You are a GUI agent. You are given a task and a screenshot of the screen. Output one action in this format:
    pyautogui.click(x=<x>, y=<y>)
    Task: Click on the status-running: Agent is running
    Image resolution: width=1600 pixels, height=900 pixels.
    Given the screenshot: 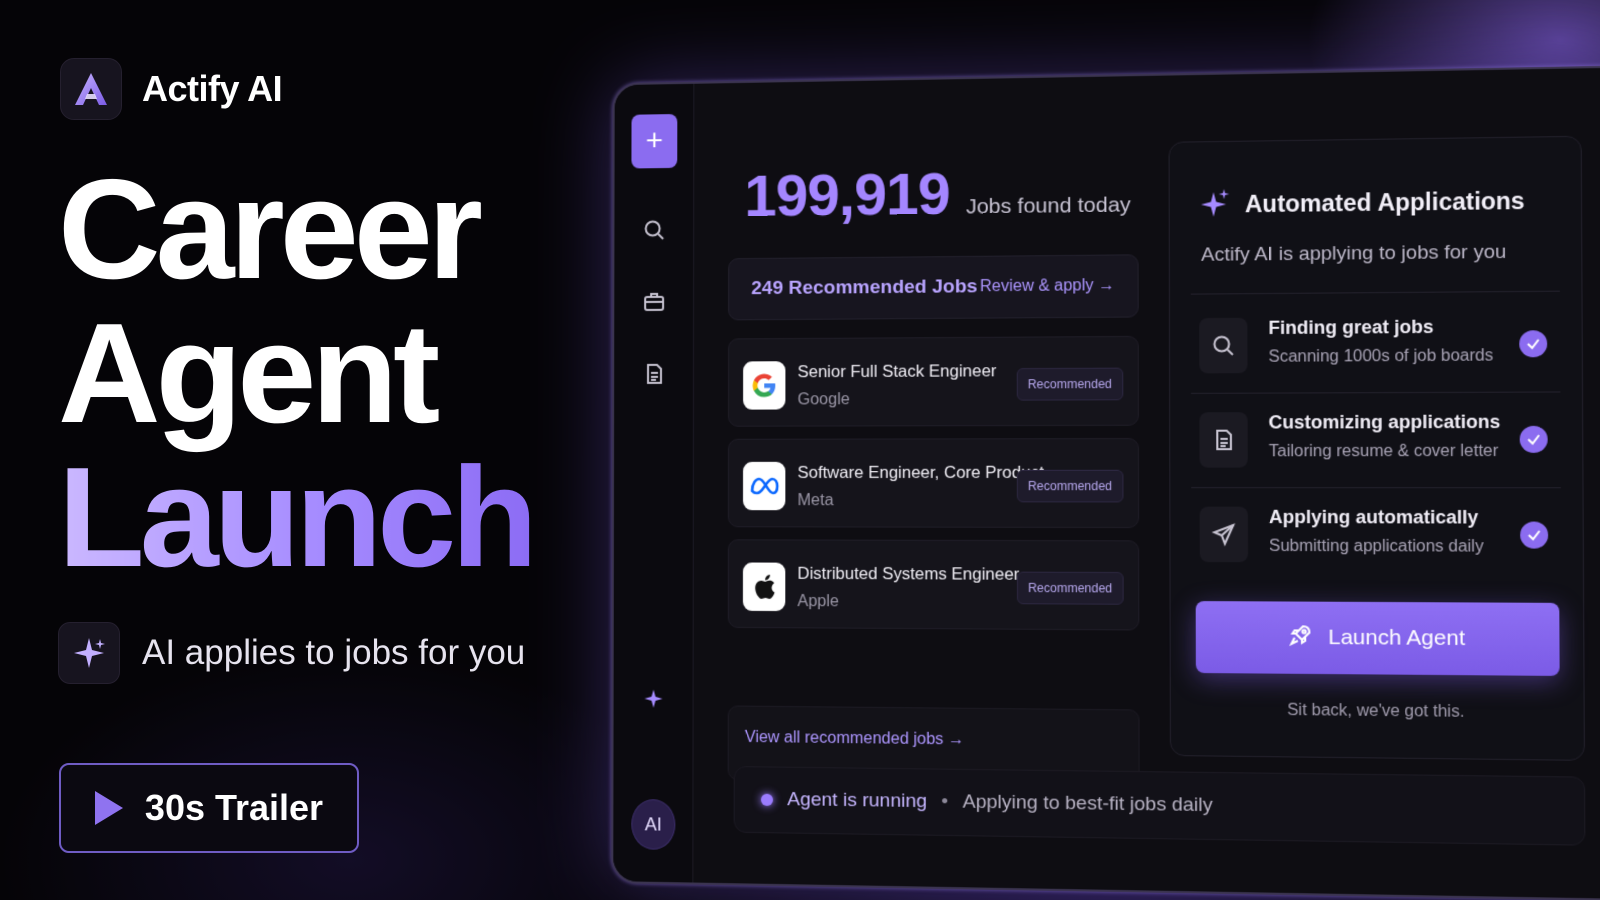 What is the action you would take?
    pyautogui.click(x=857, y=801)
    